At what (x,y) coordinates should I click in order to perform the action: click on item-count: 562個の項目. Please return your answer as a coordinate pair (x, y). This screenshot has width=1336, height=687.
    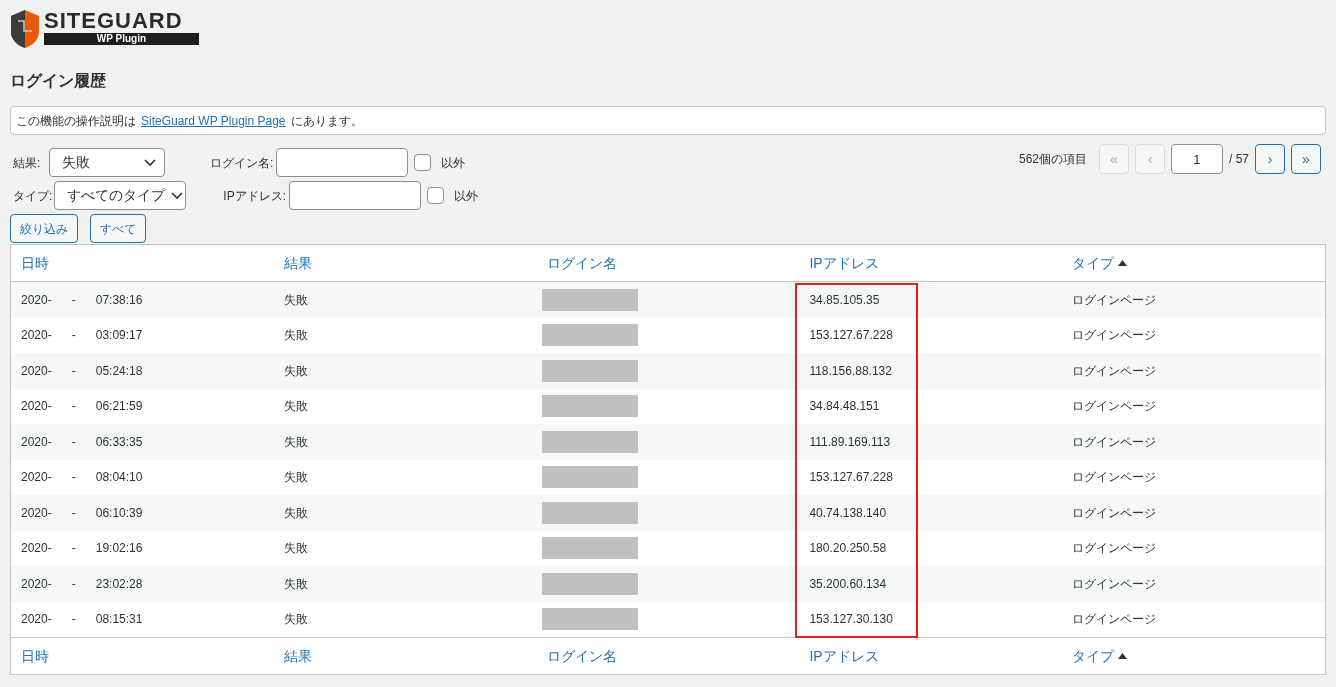
    Looking at the image, I should click on (1052, 159).